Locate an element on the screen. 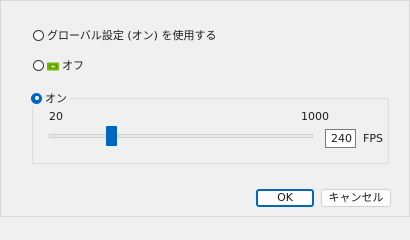  off-option: オフ is located at coordinates (58, 65).